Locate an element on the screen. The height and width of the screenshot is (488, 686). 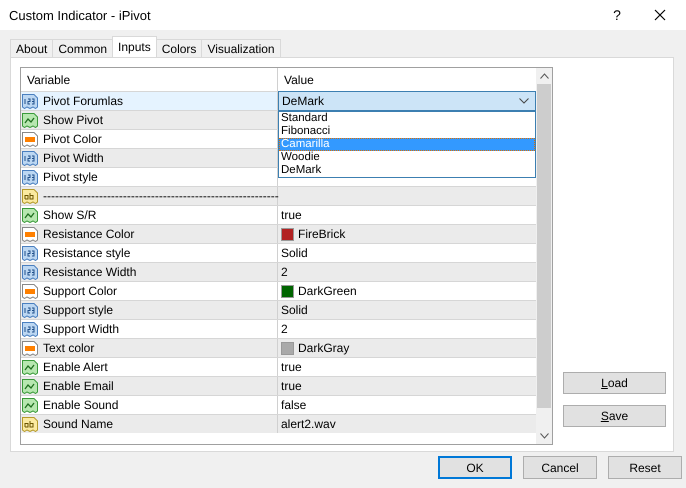
variable-name: Resistance Width is located at coordinates (89, 272).